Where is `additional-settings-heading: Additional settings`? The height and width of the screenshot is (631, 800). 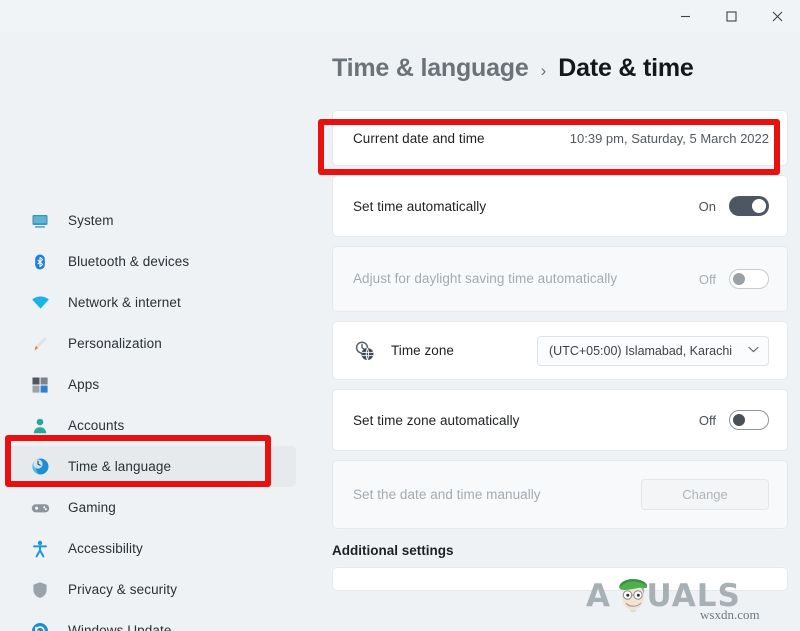
additional-settings-heading: Additional settings is located at coordinates (393, 550).